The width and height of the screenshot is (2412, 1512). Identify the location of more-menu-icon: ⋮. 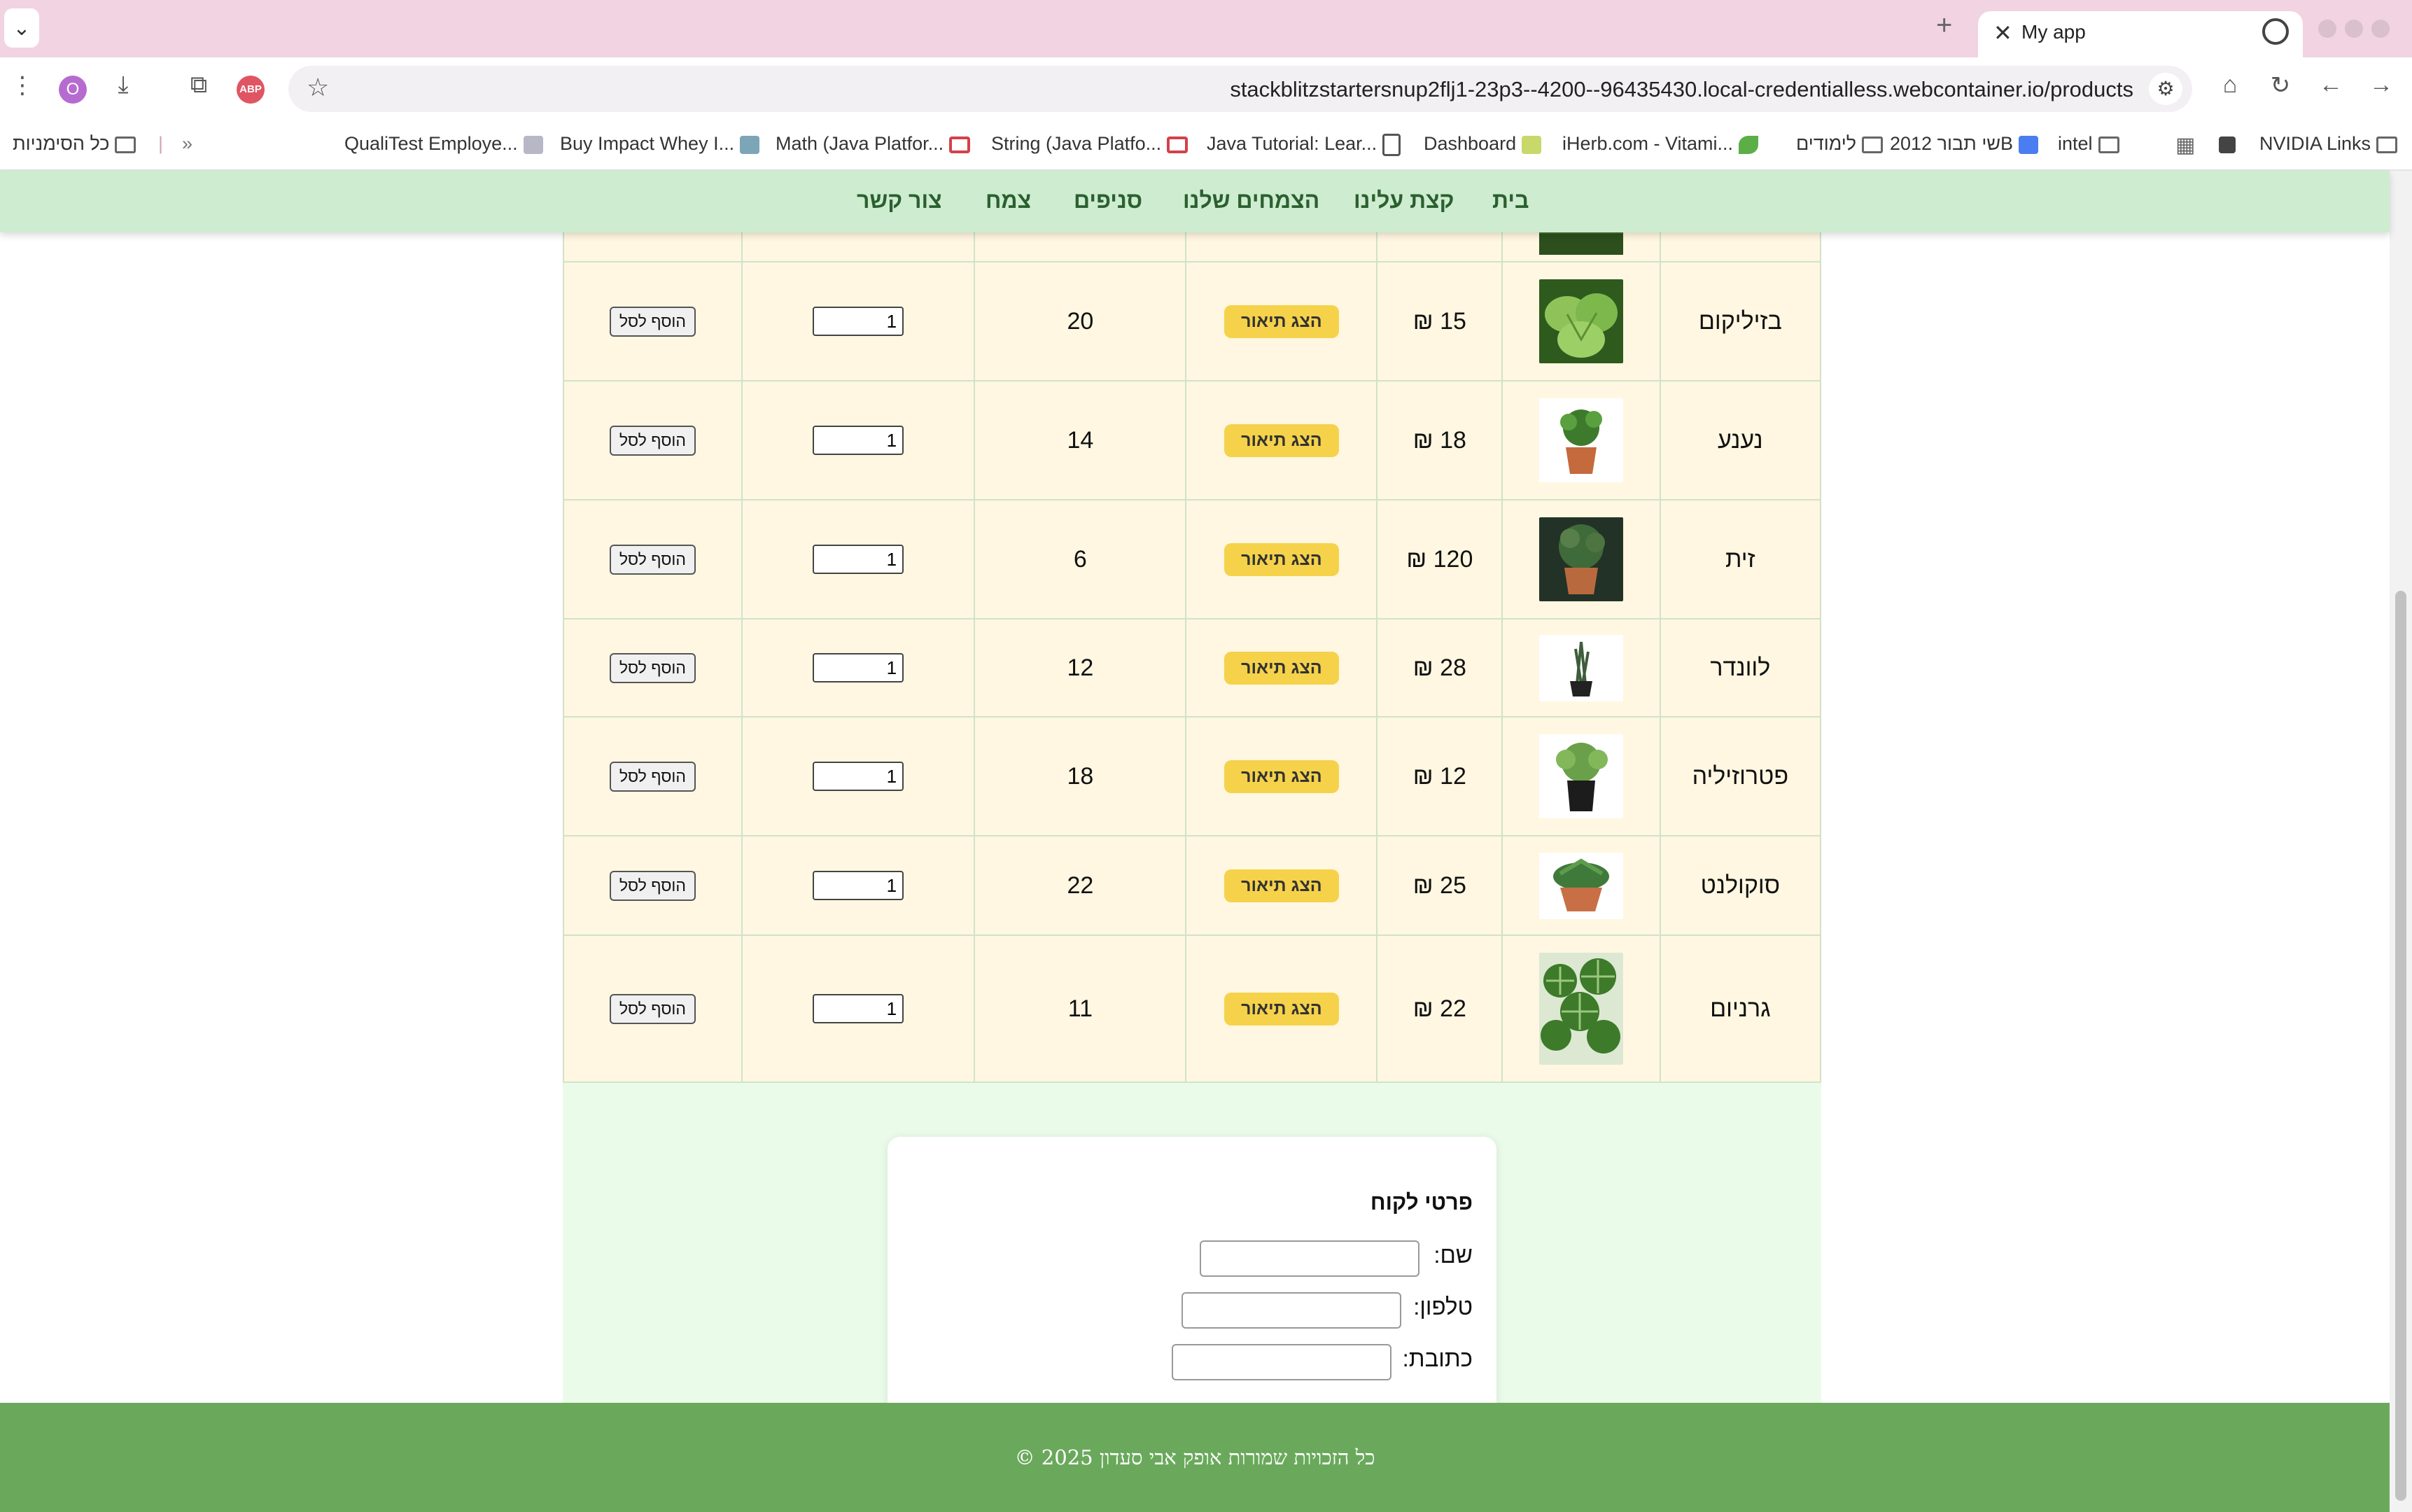
(23, 85).